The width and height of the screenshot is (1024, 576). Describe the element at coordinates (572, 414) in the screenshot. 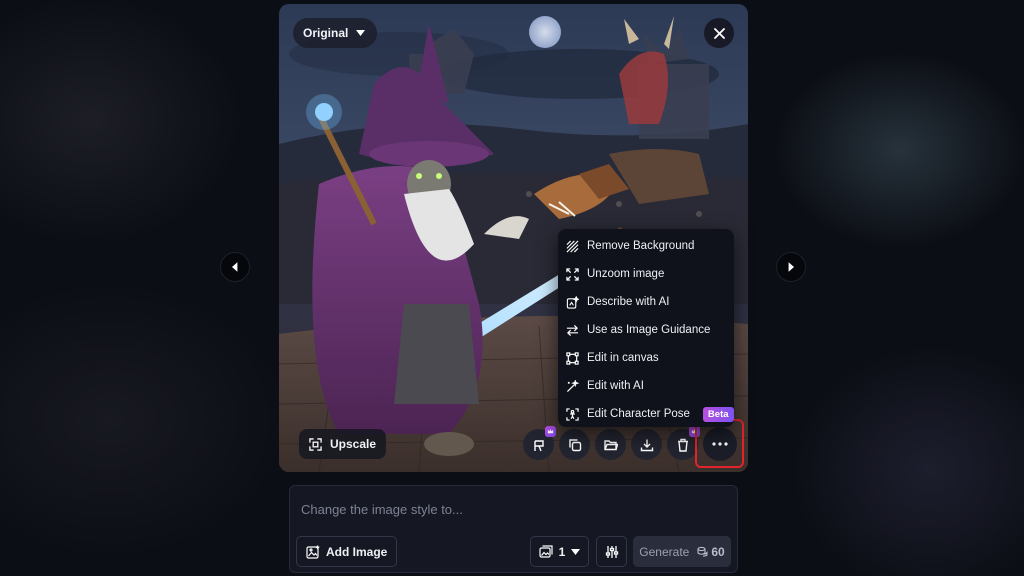

I see `pose-icon` at that location.